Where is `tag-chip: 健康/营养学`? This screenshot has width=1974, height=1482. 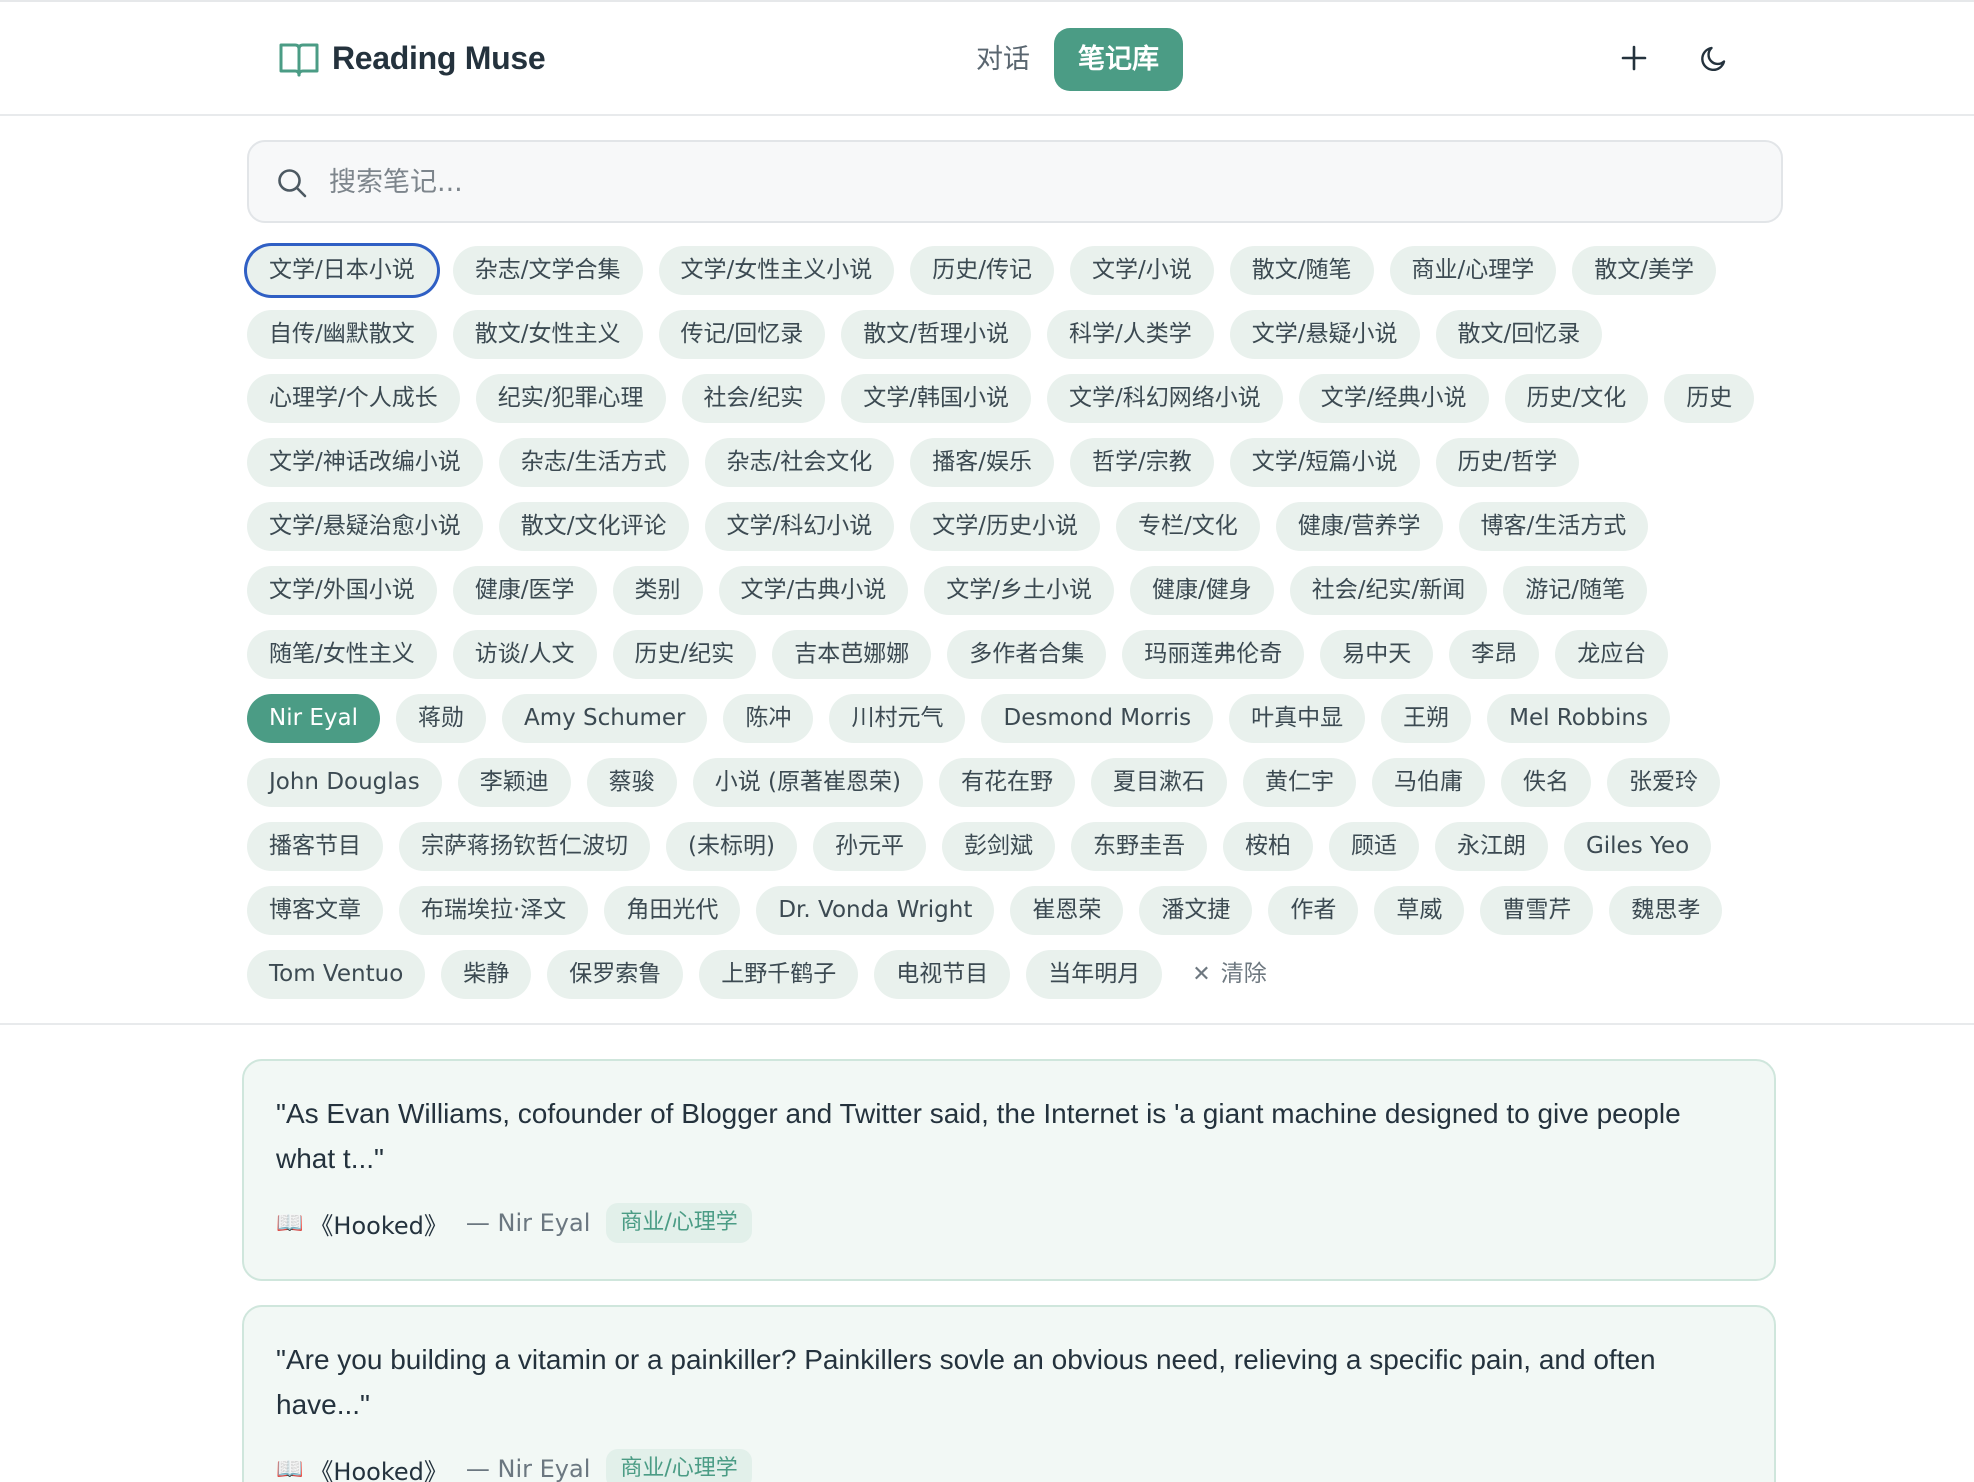 tag-chip: 健康/营养学 is located at coordinates (1359, 526).